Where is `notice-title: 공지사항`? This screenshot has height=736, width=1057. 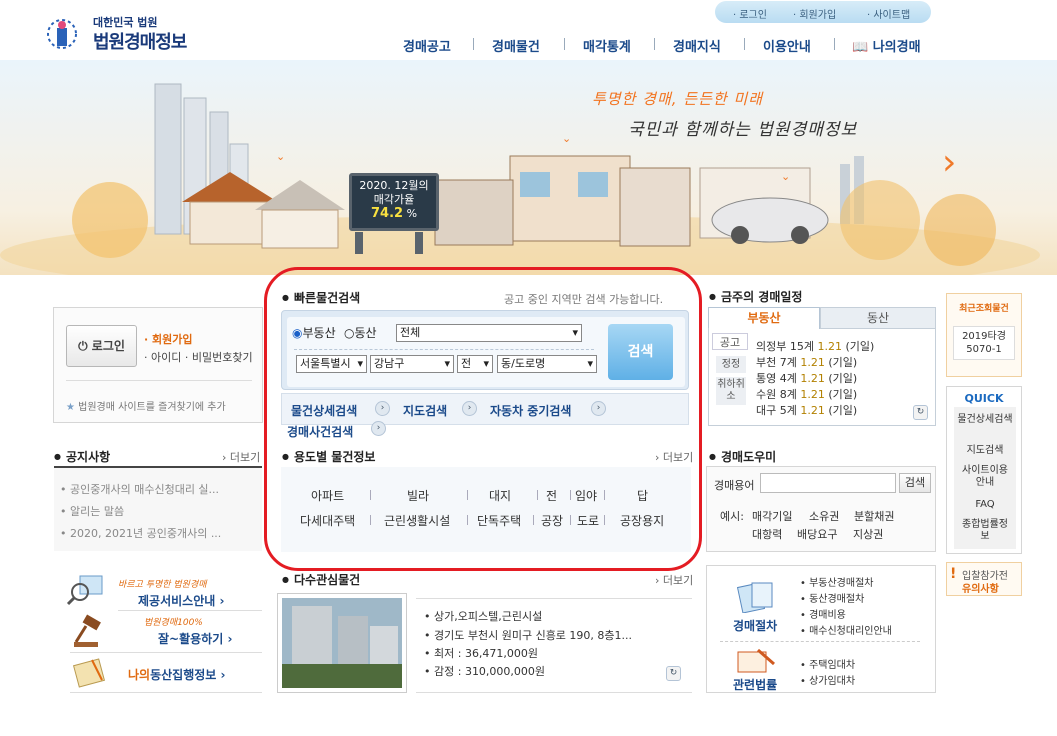 notice-title: 공지사항 is located at coordinates (82, 456).